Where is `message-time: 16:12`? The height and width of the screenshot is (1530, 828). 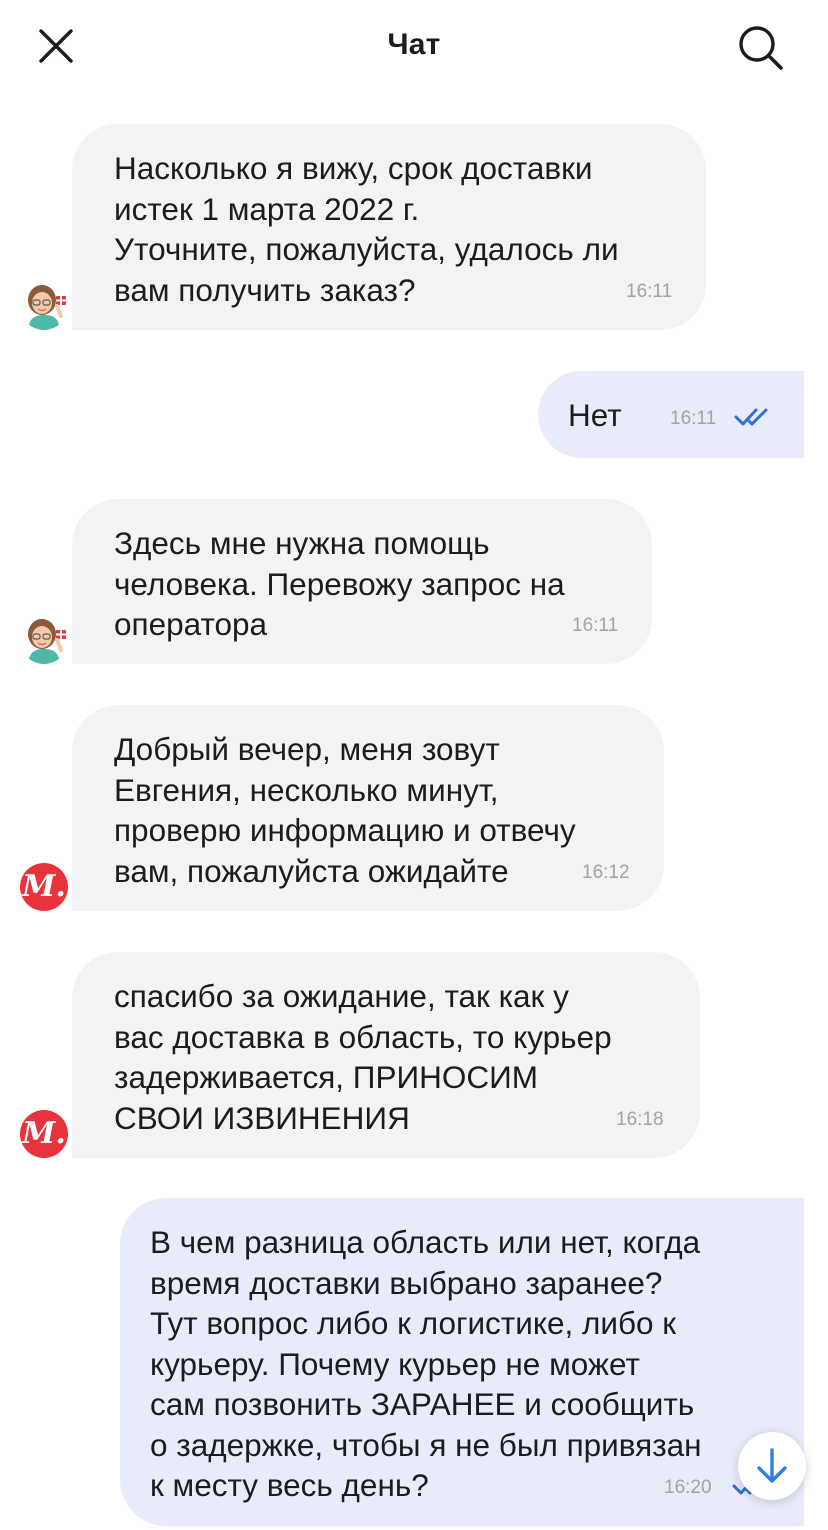 message-time: 16:12 is located at coordinates (606, 872).